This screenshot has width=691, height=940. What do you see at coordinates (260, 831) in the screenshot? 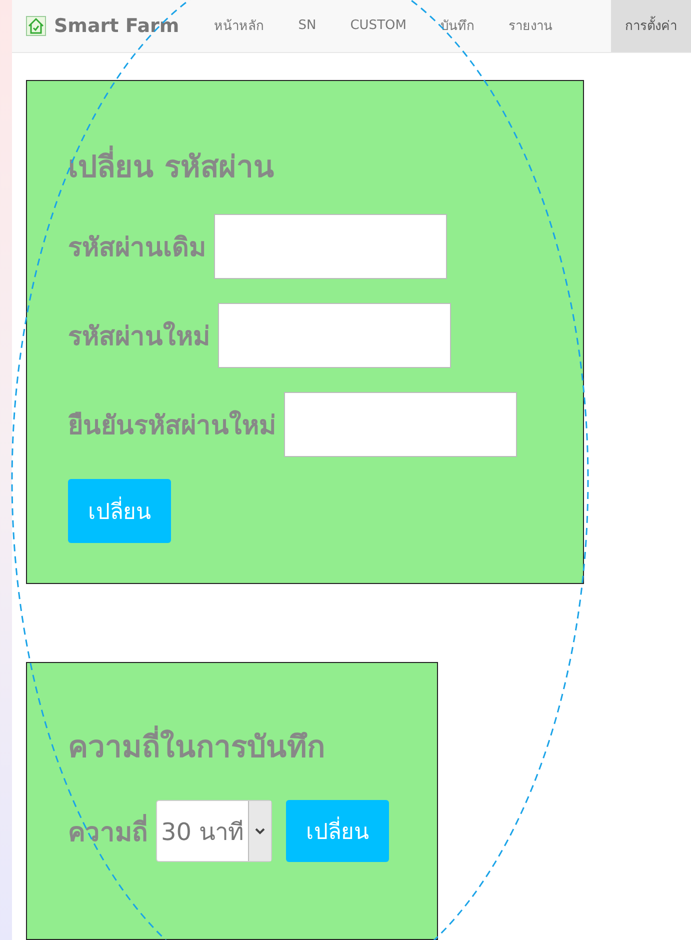
I see `chevron-down-icon` at bounding box center [260, 831].